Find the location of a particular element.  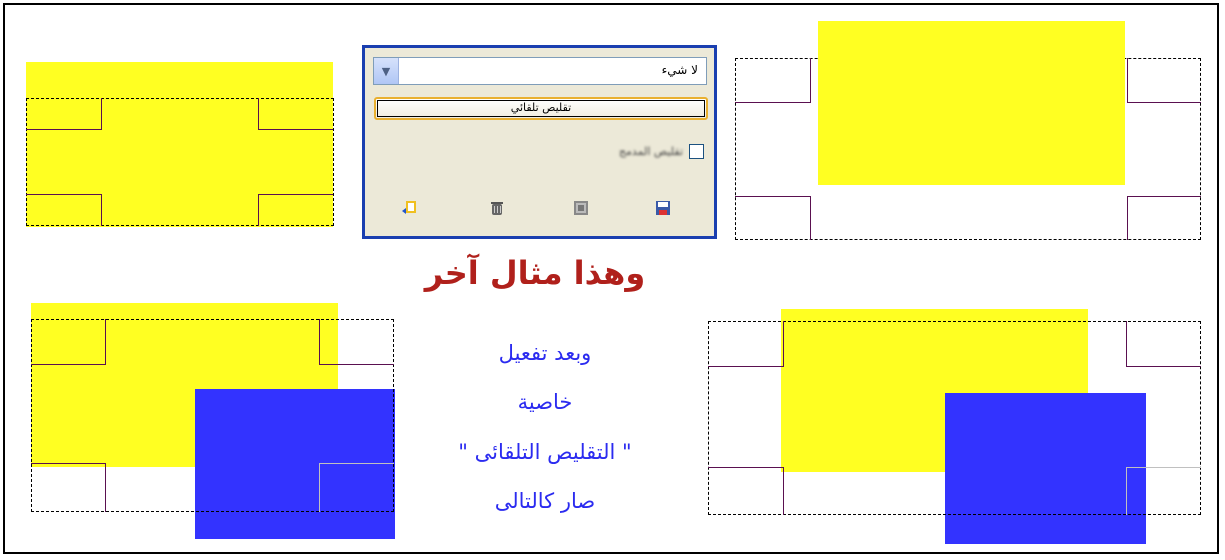

description-line-4: صار كالتالى is located at coordinates (545, 501).